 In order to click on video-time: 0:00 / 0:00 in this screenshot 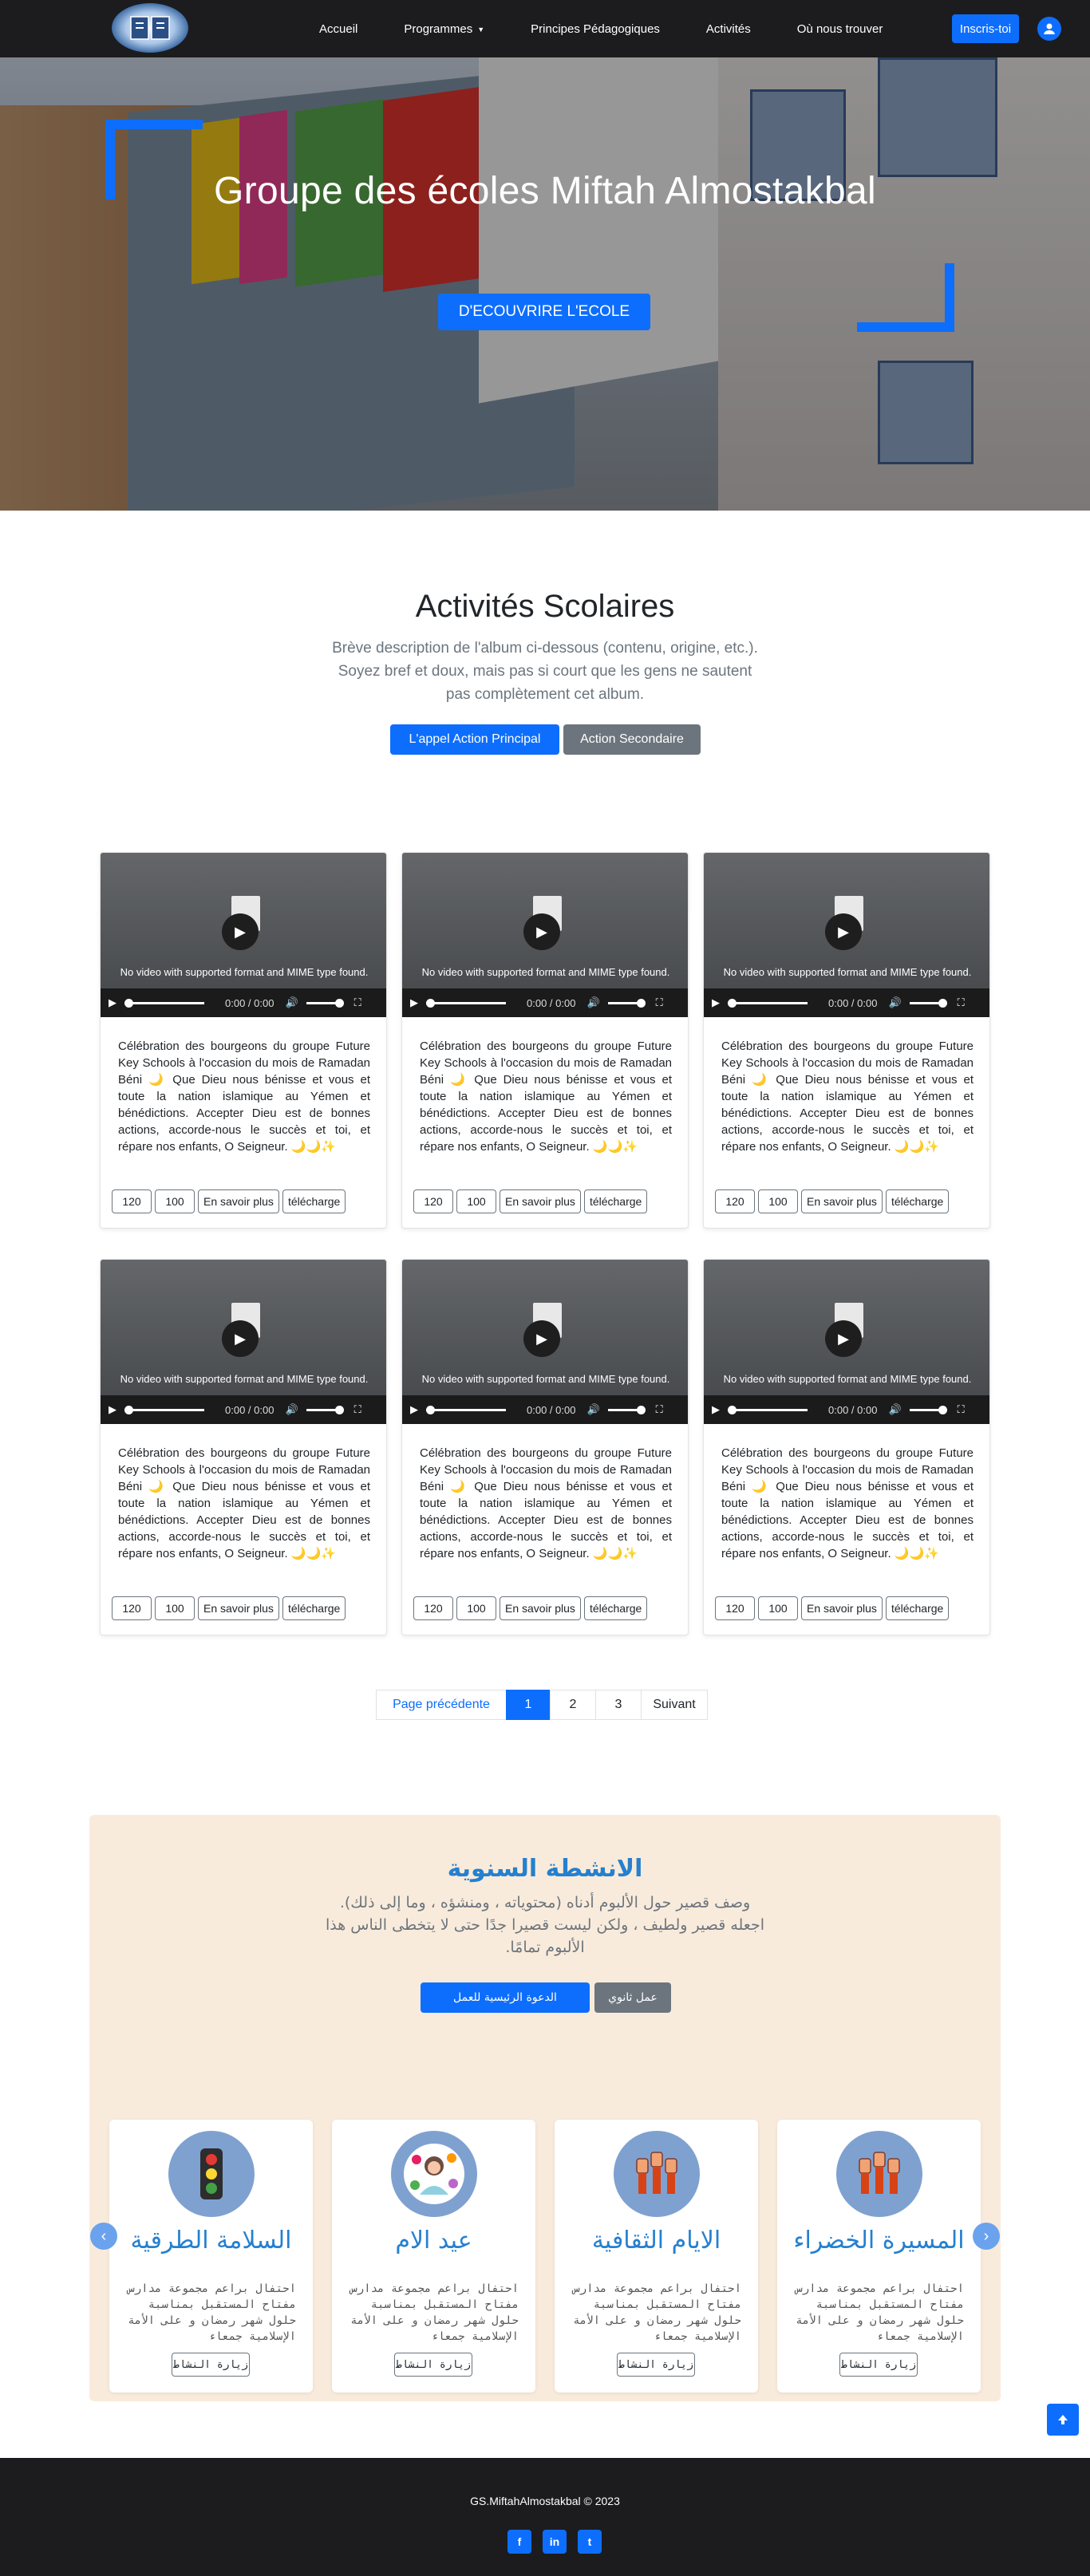, I will do `click(551, 1003)`.